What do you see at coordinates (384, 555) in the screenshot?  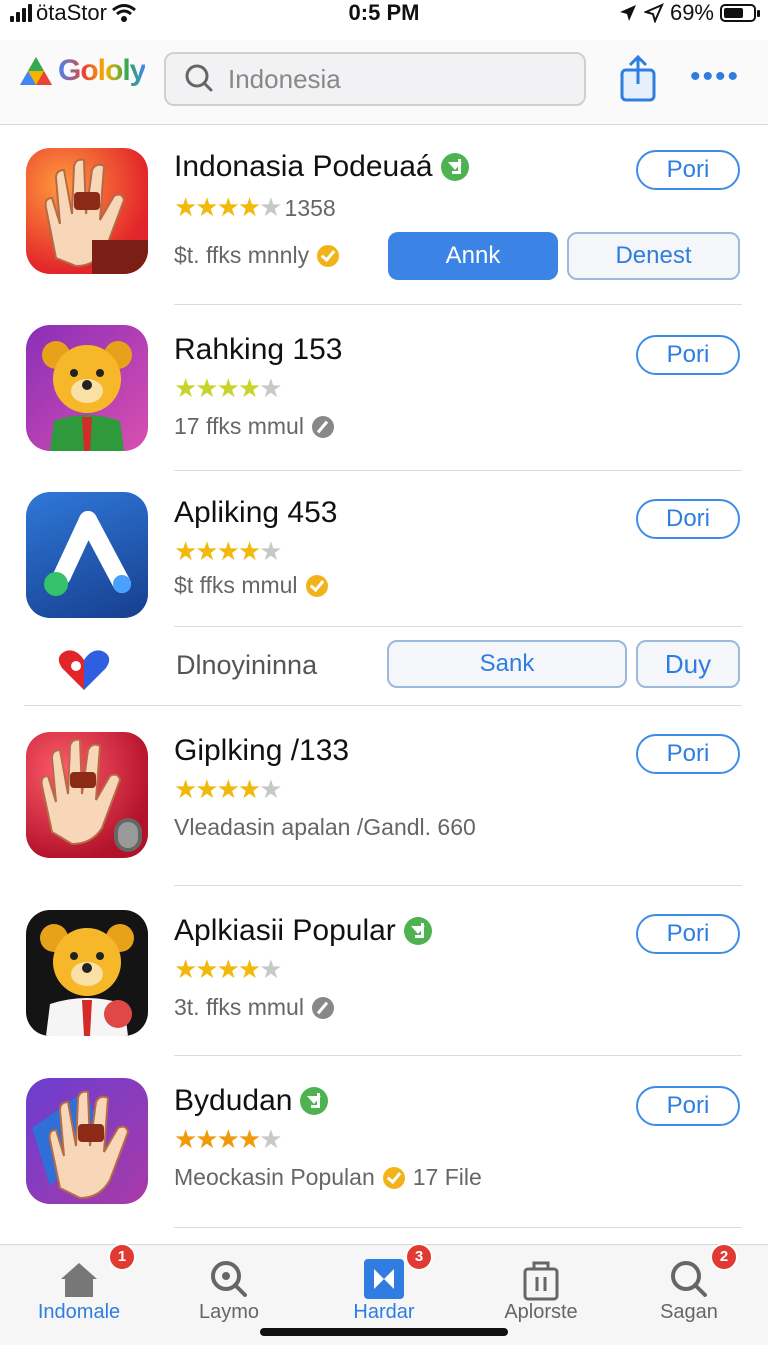 I see `list-item: Apliking 453 ★★★★★ $t ffks mmul Dori` at bounding box center [384, 555].